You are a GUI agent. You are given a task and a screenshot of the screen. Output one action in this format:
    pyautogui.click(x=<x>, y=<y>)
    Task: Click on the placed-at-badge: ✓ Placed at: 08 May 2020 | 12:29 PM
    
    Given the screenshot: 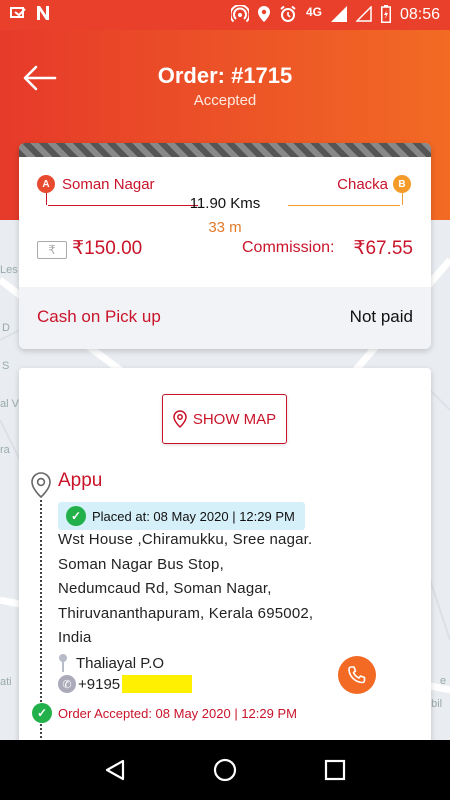 What is the action you would take?
    pyautogui.click(x=181, y=516)
    